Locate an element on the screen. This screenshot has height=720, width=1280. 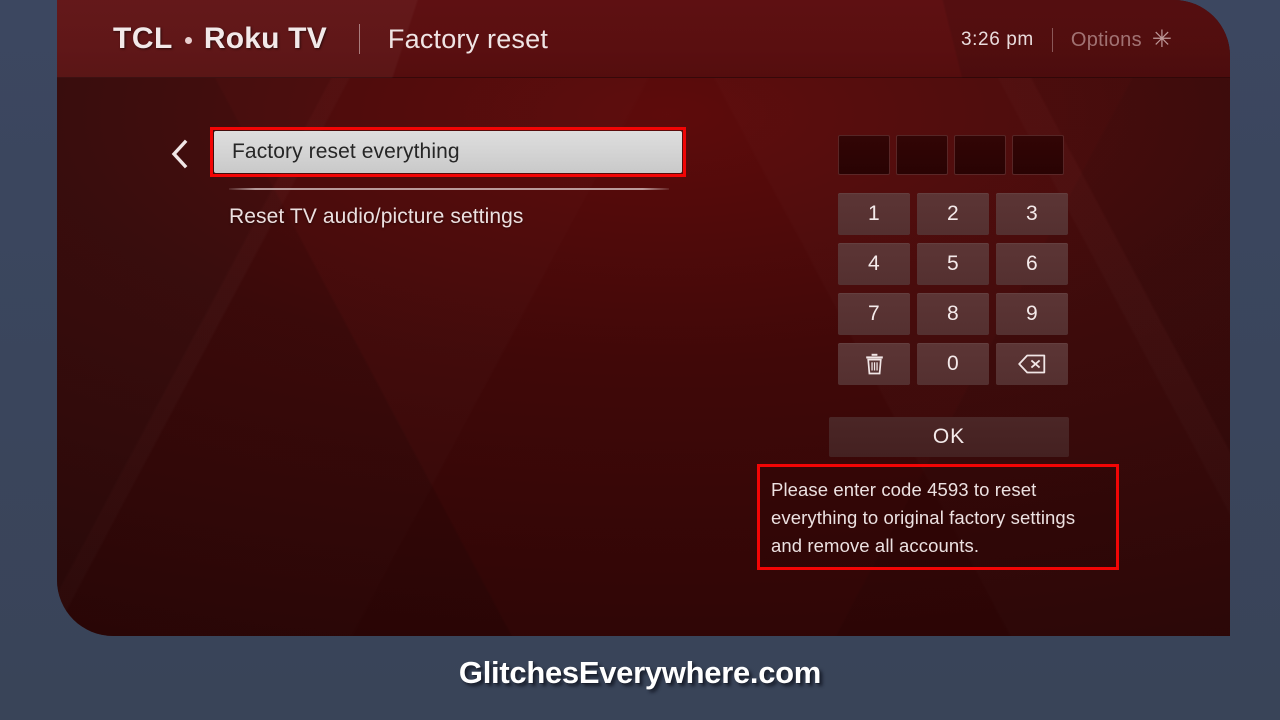
key-clear is located at coordinates (874, 364).